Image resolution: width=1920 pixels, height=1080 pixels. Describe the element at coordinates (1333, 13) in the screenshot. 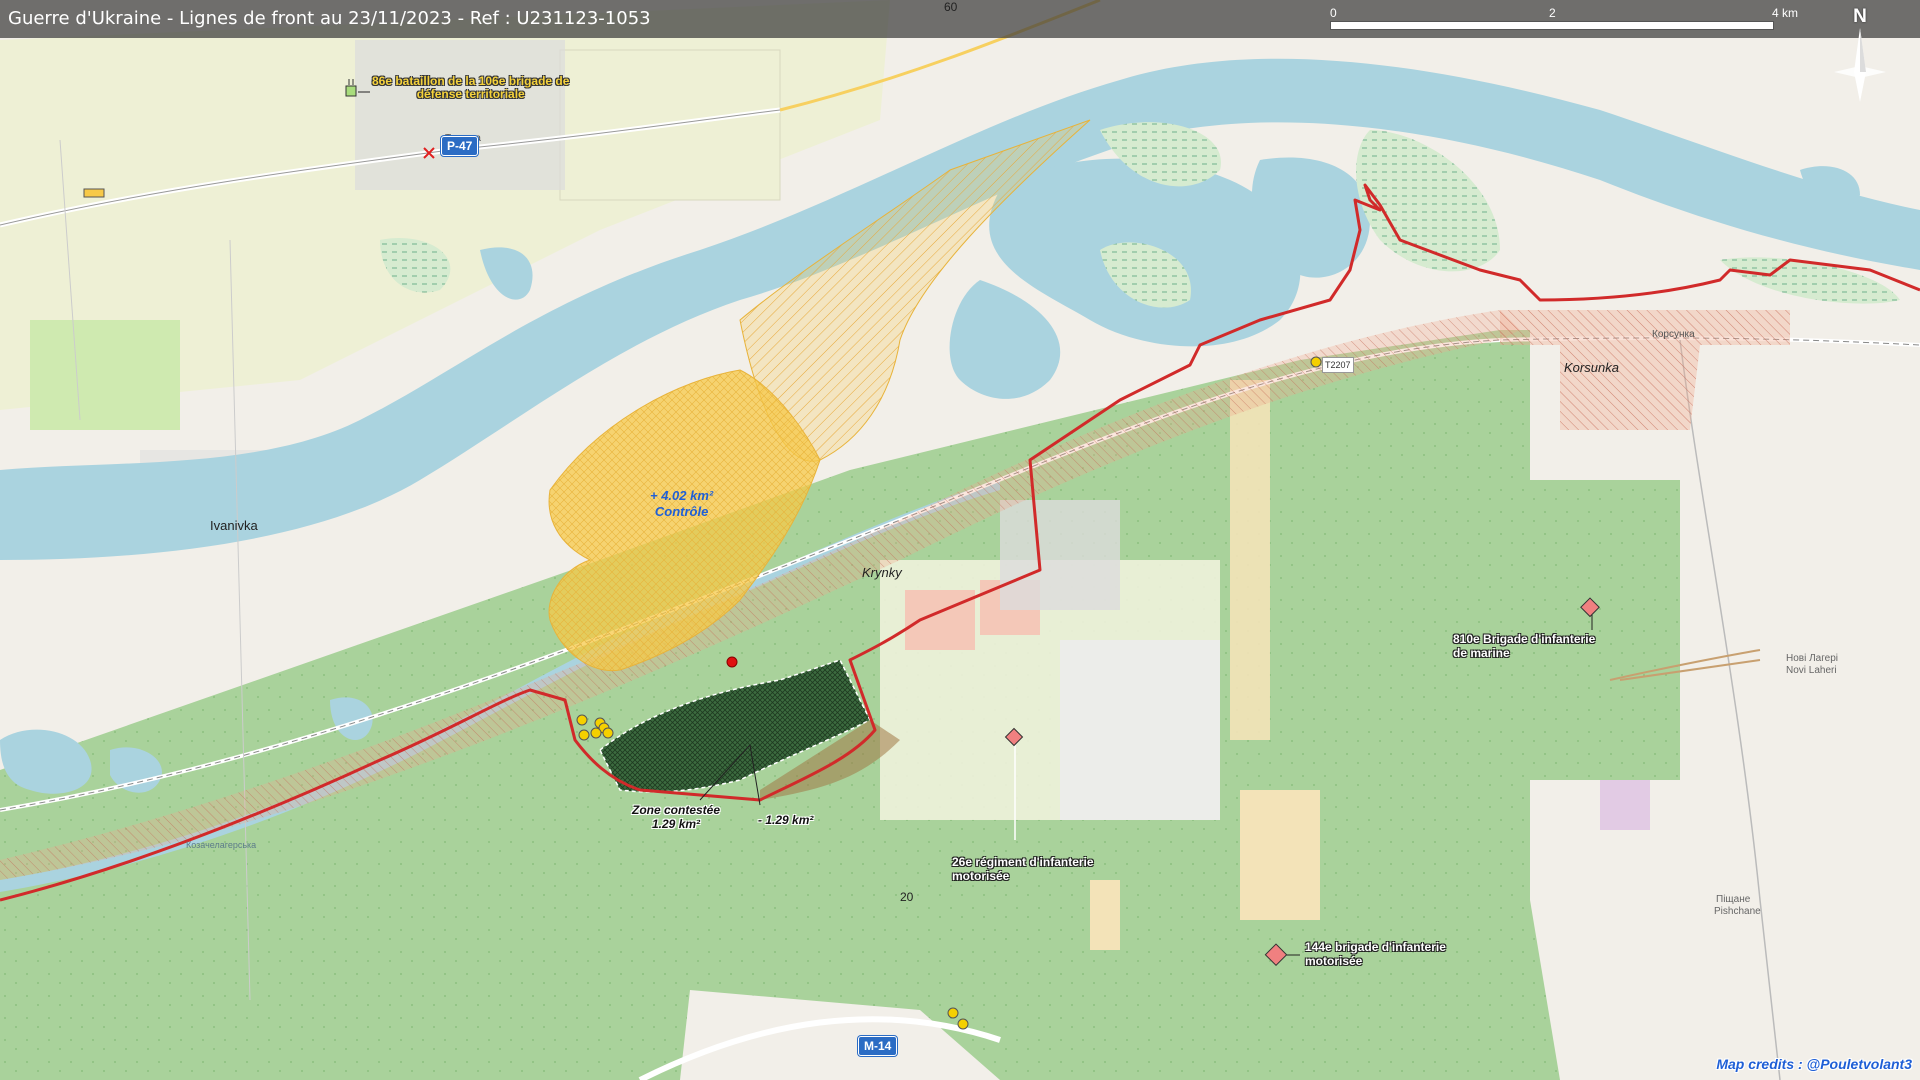

I see `scale-tick-0: 0` at that location.